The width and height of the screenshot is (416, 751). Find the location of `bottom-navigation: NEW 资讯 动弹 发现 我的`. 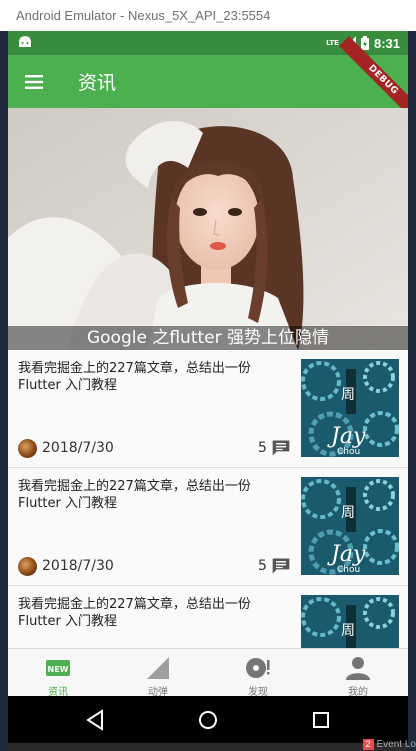

bottom-navigation: NEW 资讯 动弹 发现 我的 is located at coordinates (208, 673).